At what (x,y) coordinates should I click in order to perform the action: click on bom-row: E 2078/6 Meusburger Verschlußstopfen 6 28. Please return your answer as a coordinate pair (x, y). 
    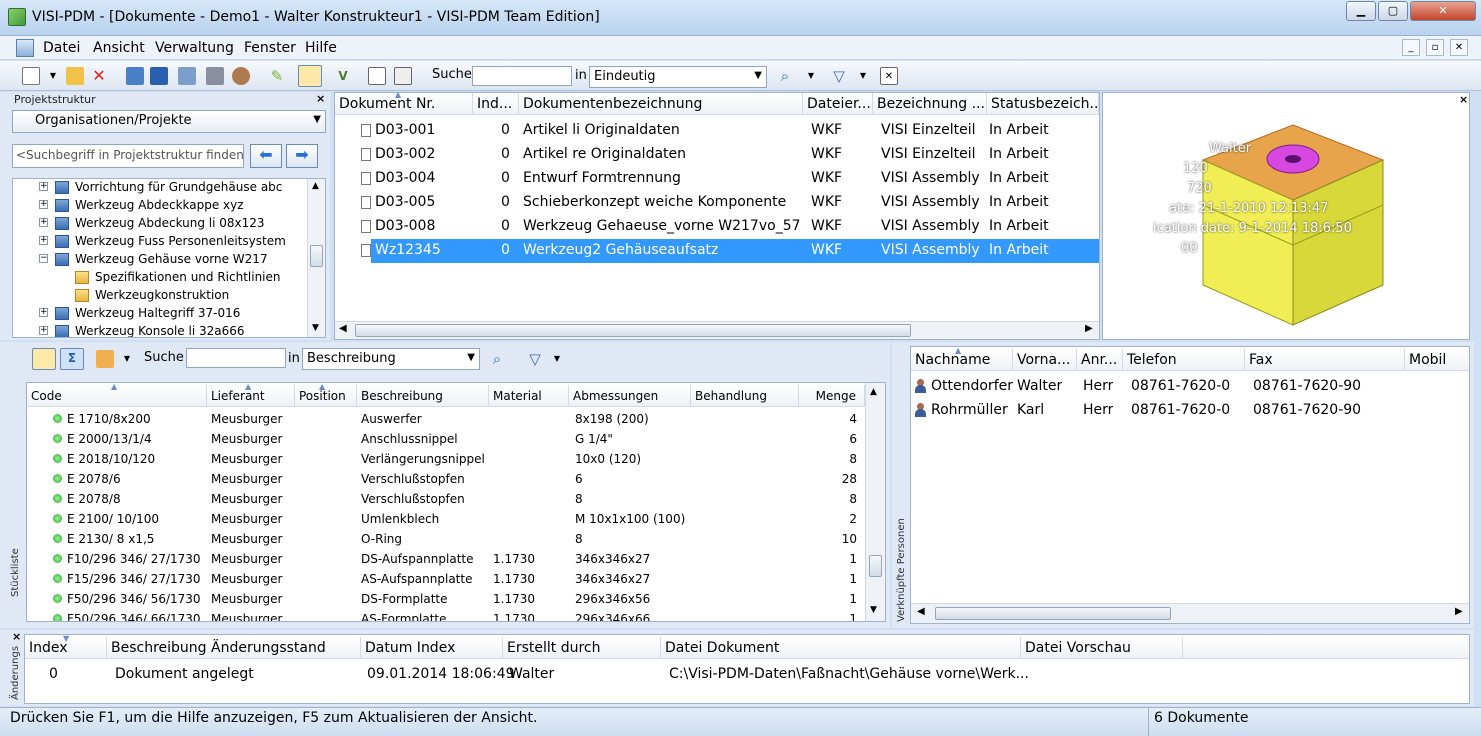
    Looking at the image, I should click on (446, 479).